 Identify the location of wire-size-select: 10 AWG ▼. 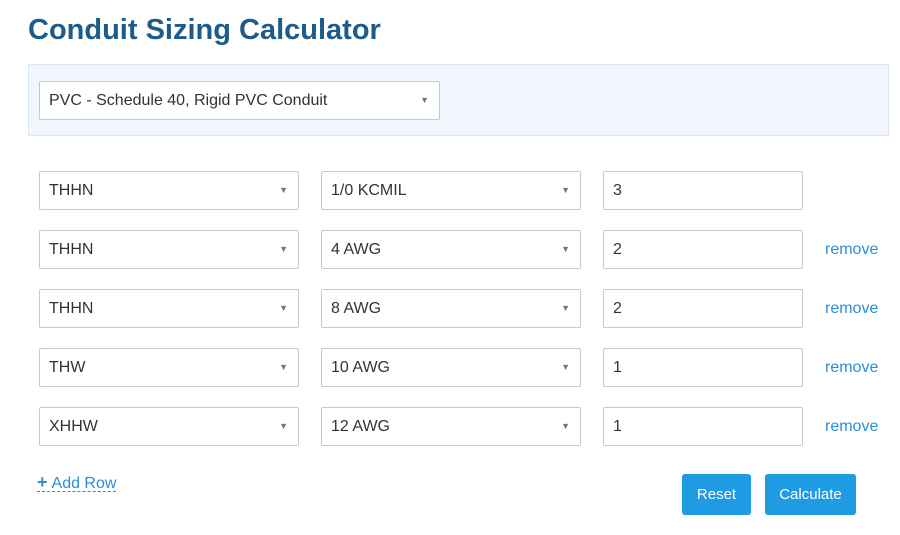
(451, 367).